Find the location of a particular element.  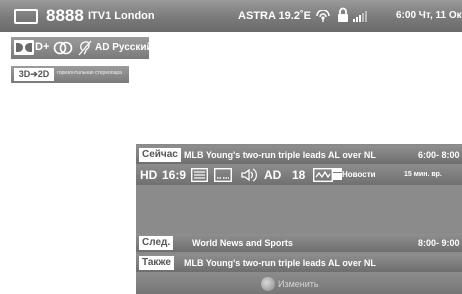

action-hint-row: Изменить is located at coordinates (299, 283).